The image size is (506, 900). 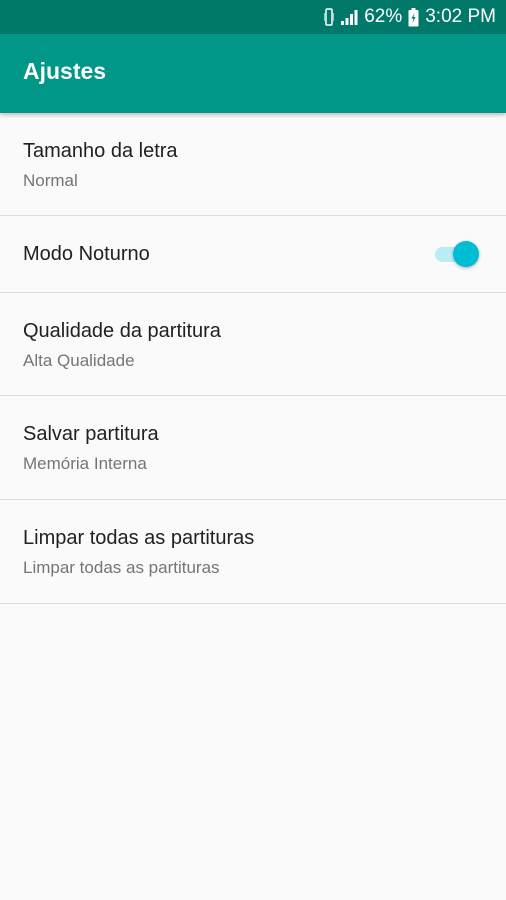 What do you see at coordinates (329, 17) in the screenshot?
I see `vibrate-icon` at bounding box center [329, 17].